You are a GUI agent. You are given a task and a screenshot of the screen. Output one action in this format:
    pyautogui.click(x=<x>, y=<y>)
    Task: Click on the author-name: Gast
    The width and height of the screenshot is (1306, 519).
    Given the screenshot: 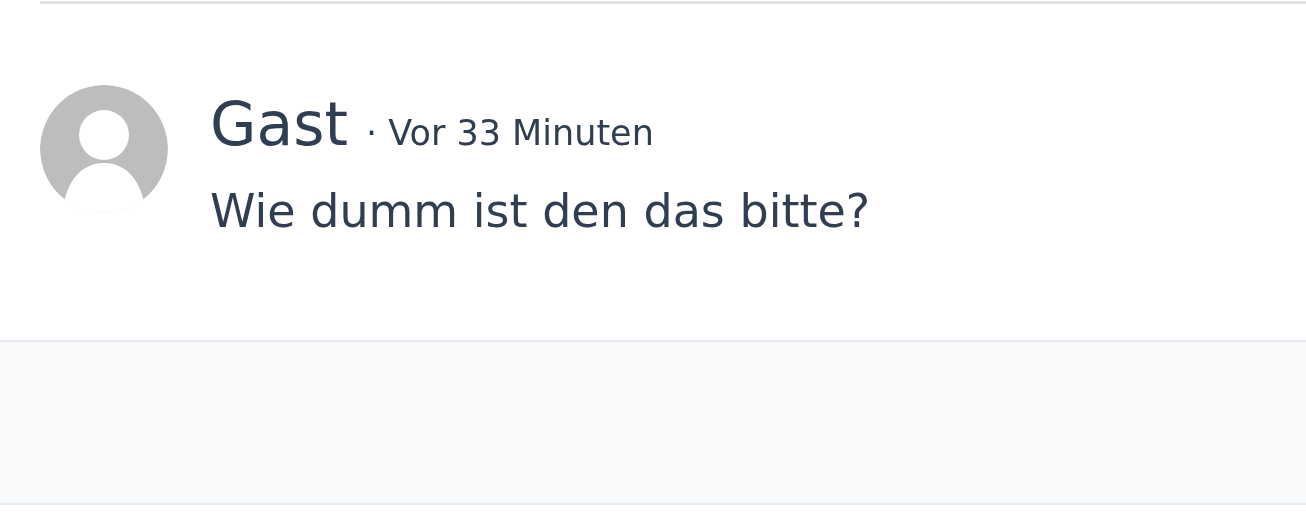 What is the action you would take?
    pyautogui.click(x=279, y=124)
    